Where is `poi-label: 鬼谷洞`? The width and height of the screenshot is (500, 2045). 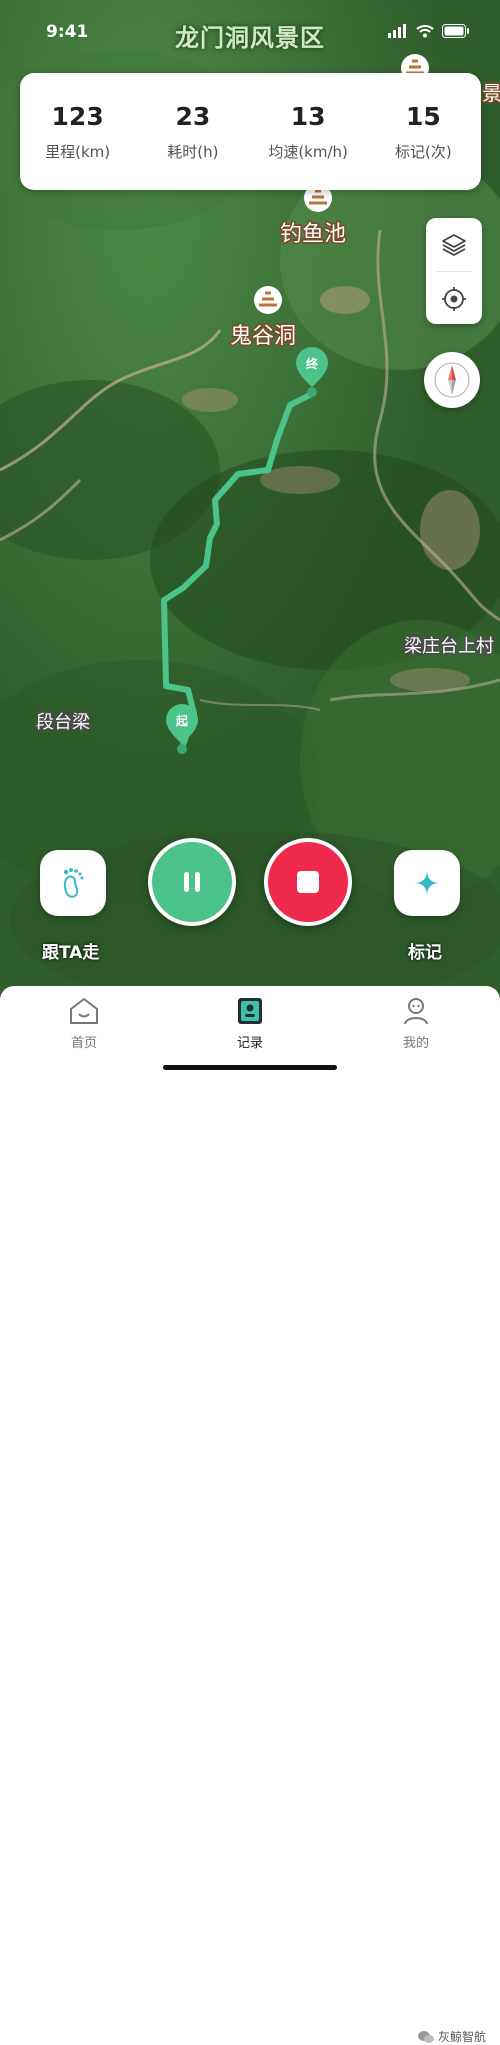
poi-label: 鬼谷洞 is located at coordinates (263, 336).